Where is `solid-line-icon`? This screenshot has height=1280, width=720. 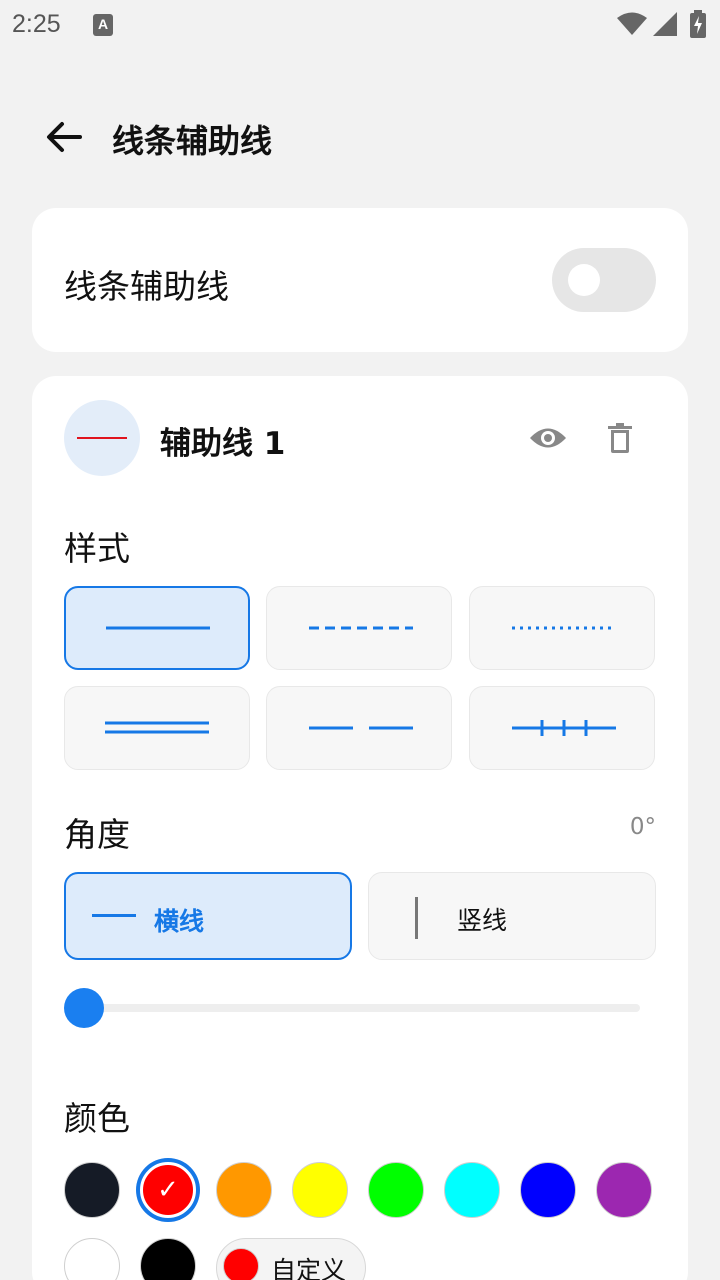 solid-line-icon is located at coordinates (158, 628).